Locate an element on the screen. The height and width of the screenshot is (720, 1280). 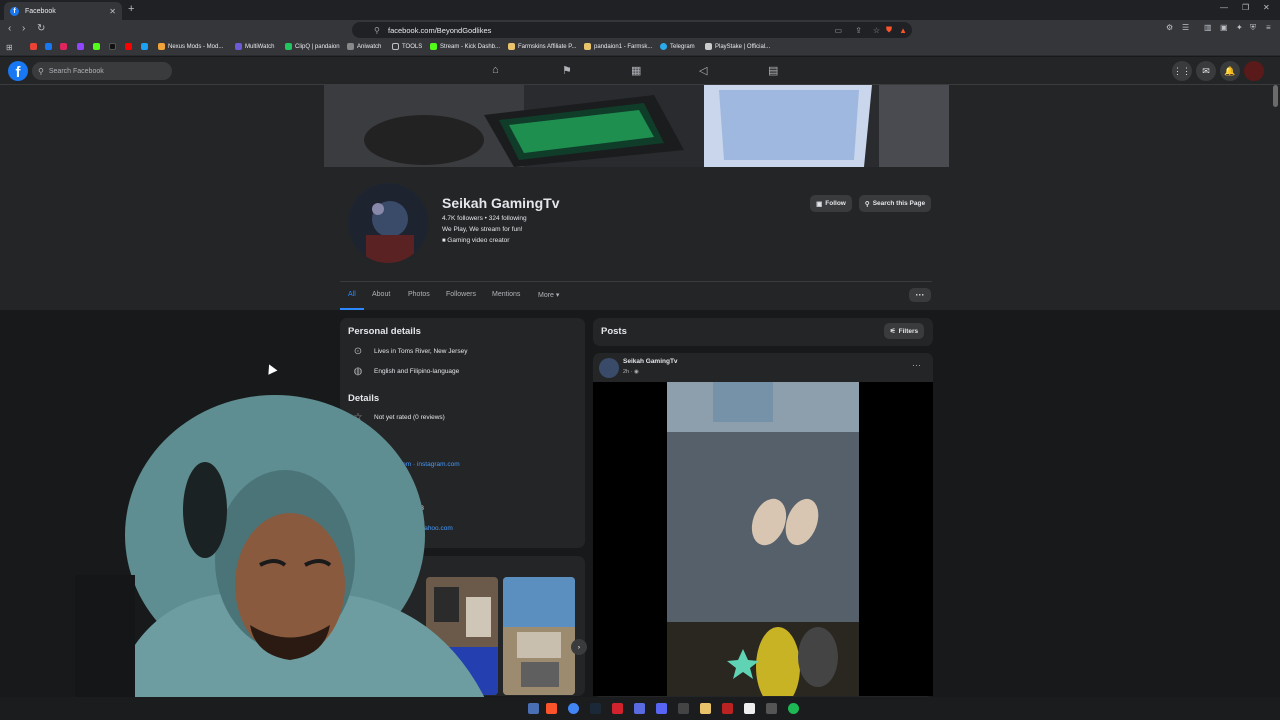
sidebar-icon: ▥ is located at coordinates (1208, 27).